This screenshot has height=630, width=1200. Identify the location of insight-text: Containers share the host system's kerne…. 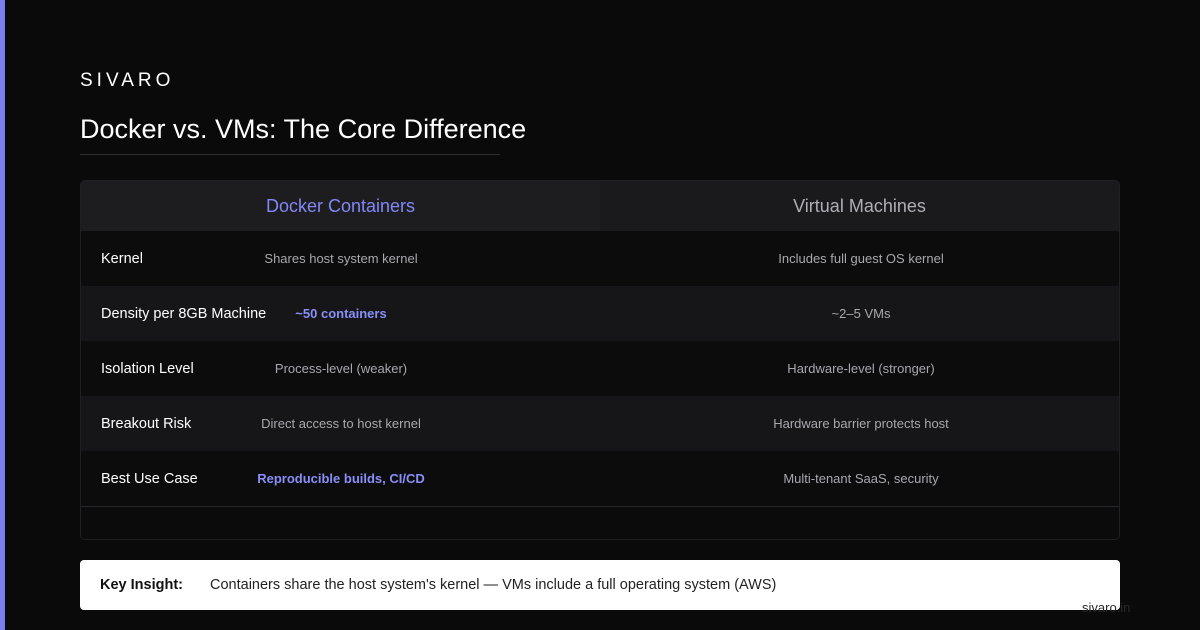
(493, 585).